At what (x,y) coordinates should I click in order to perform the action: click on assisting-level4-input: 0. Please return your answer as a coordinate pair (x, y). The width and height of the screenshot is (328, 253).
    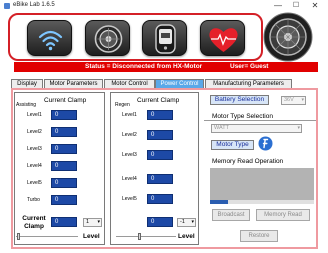
    Looking at the image, I should click on (64, 166).